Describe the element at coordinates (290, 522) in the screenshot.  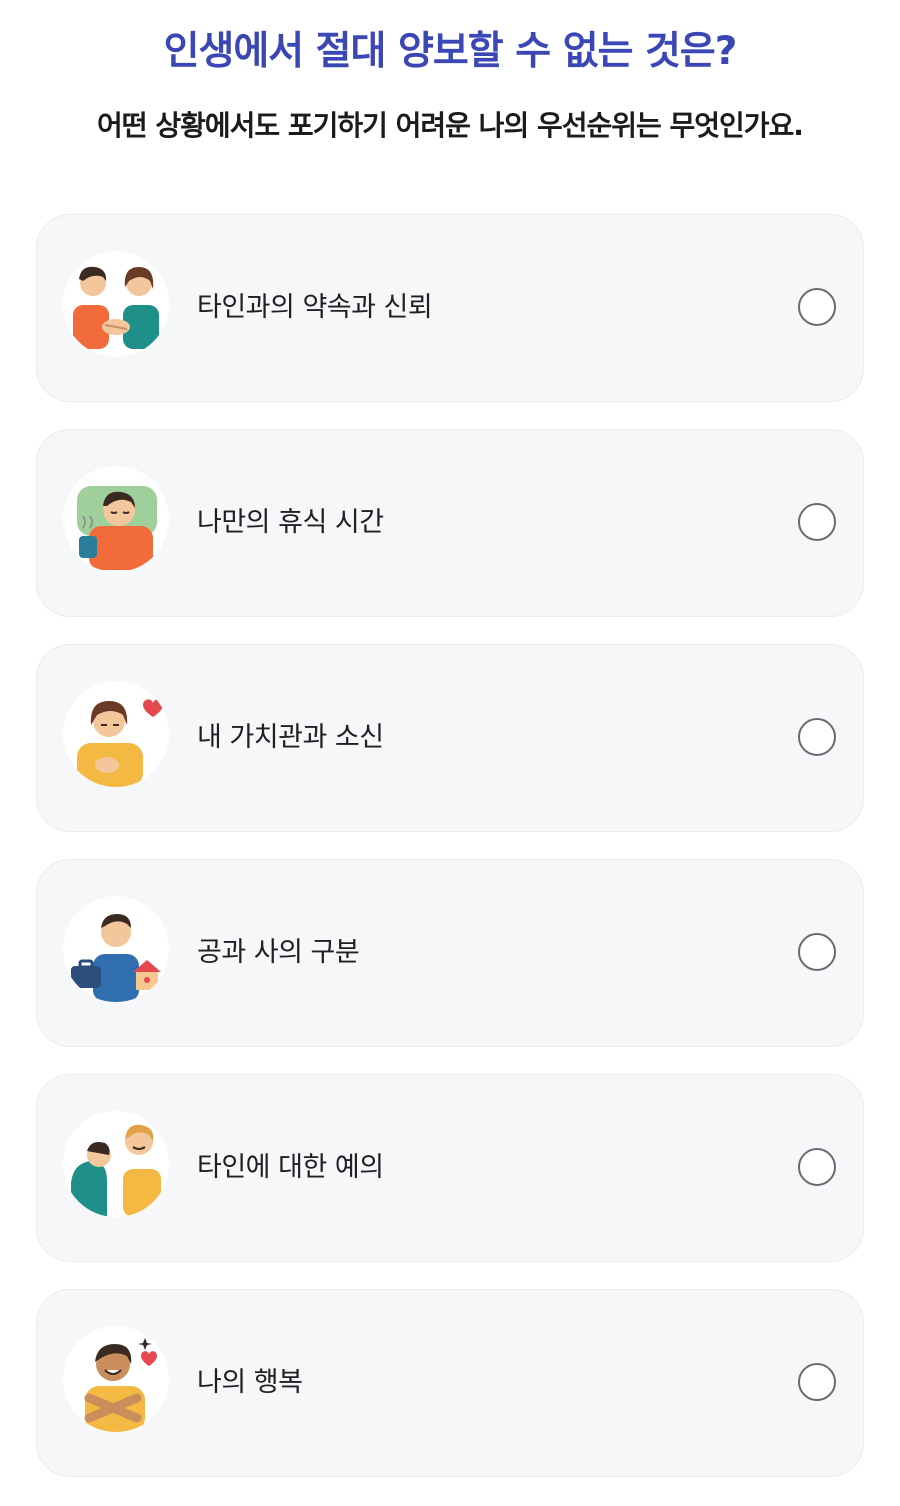
I see `option-label: 나만의 휴식 시간` at that location.